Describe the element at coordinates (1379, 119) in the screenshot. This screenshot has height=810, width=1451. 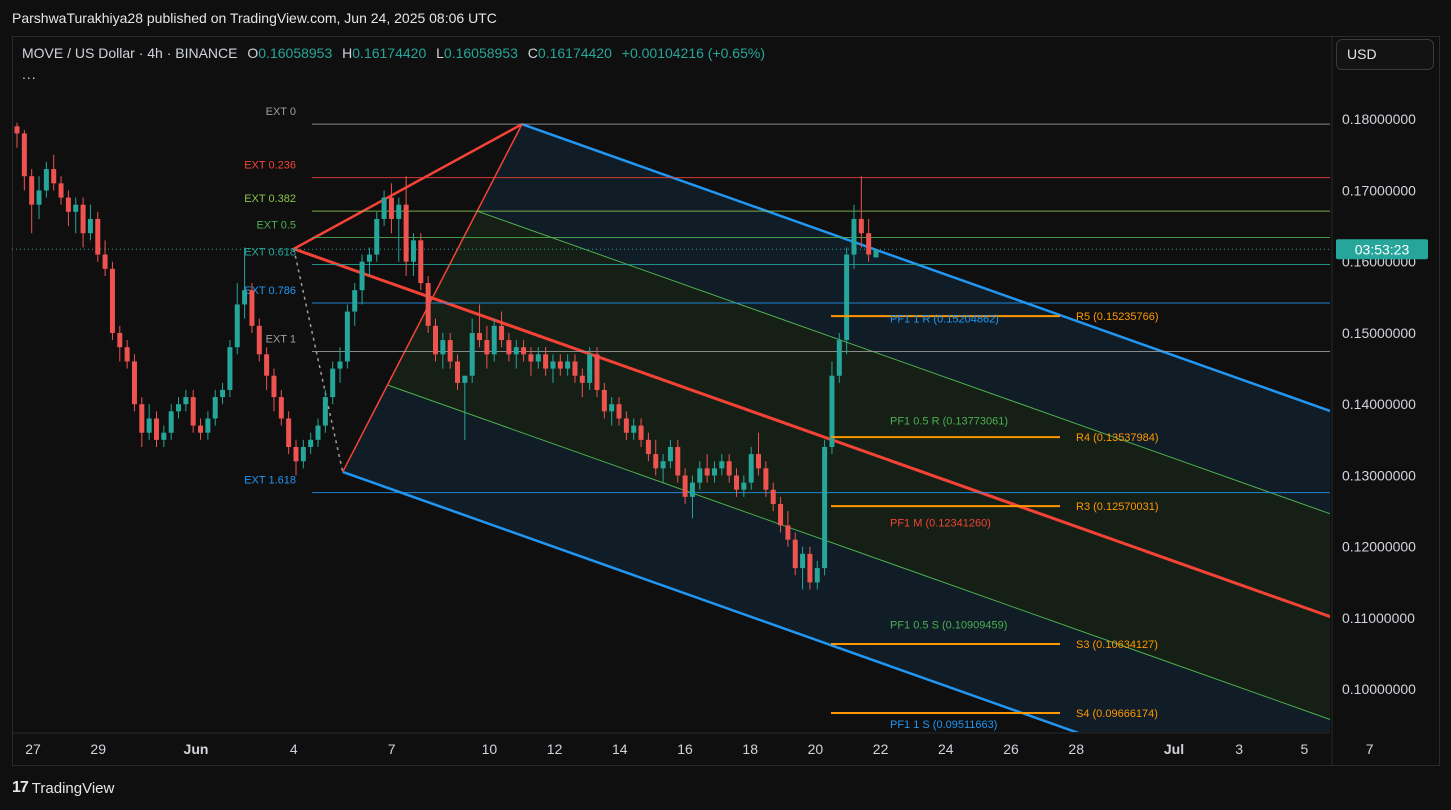
I see `price-tick-label: 0.18000000` at that location.